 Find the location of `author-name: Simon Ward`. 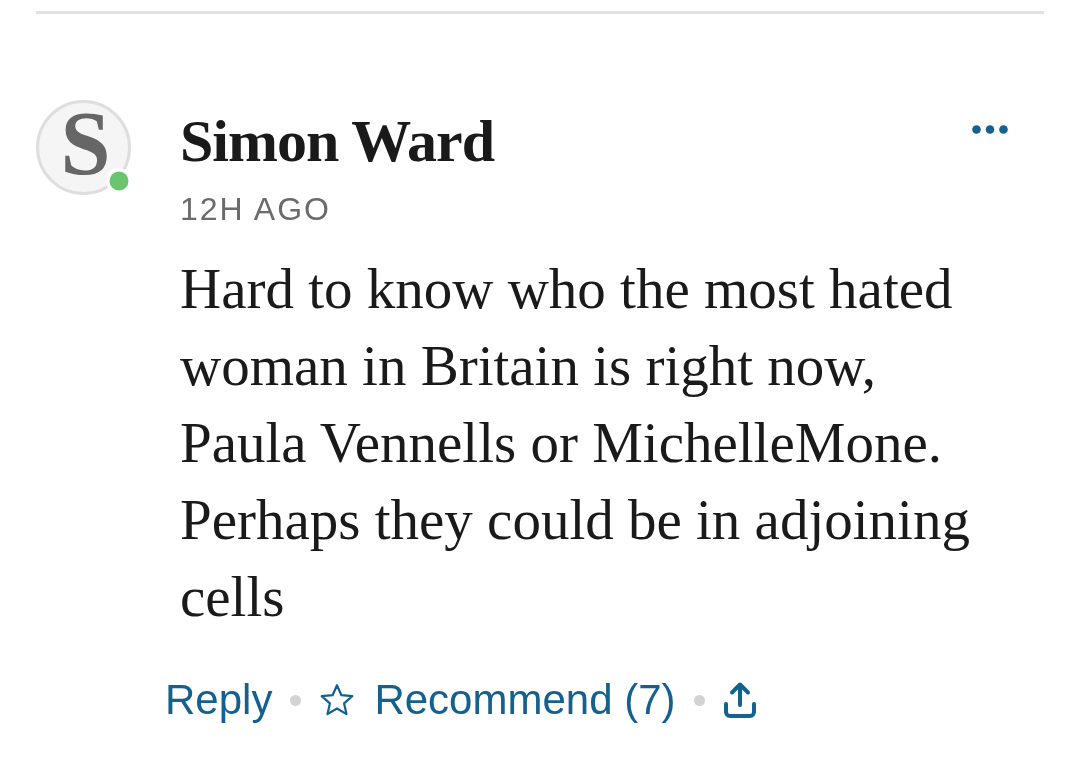

author-name: Simon Ward is located at coordinates (337, 141).